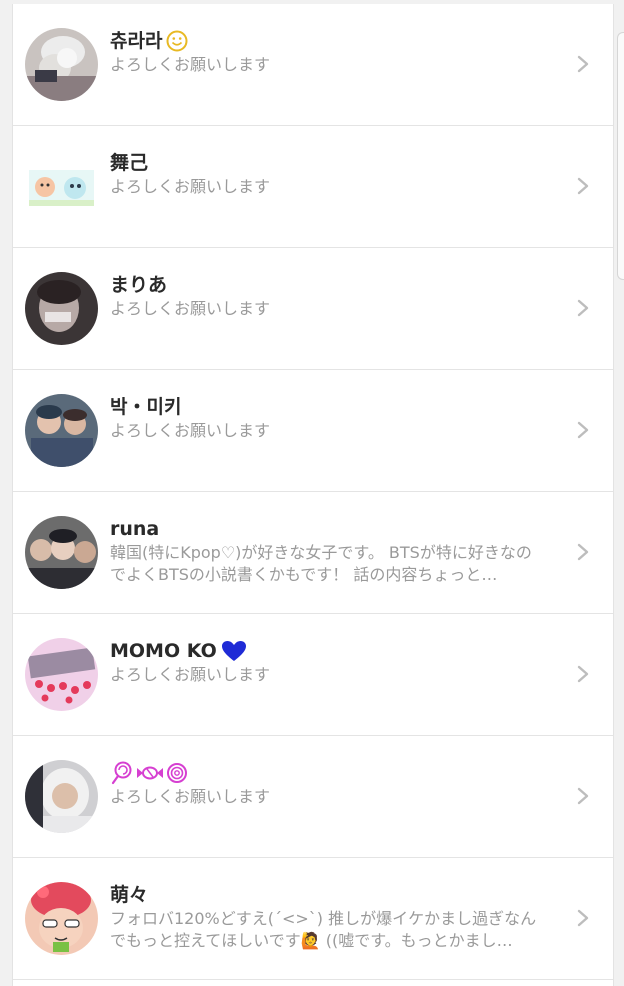 This screenshot has height=986, width=624. Describe the element at coordinates (313, 431) in the screenshot. I see `user-row: 박・미키 よろしくお願いします` at that location.